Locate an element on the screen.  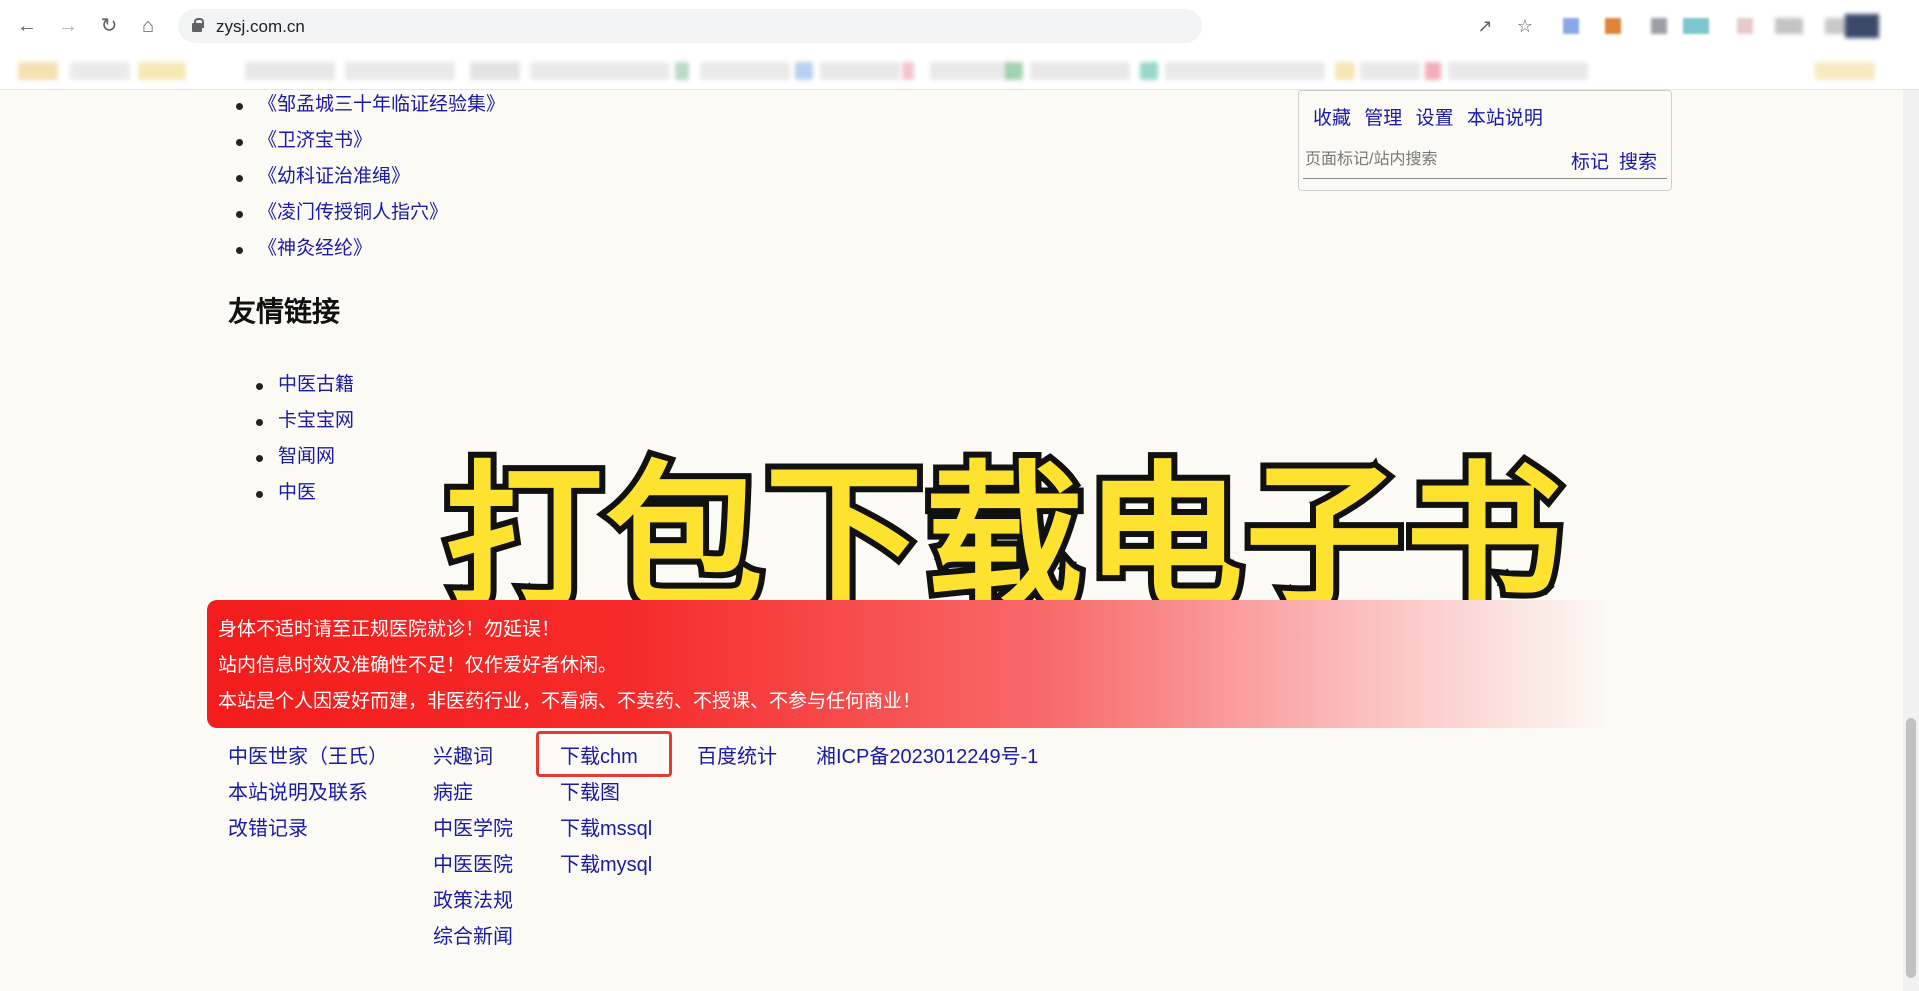
footer-column-site: 中医世家（王氏） 本站说明及联系 改错记录 is located at coordinates (308, 796).